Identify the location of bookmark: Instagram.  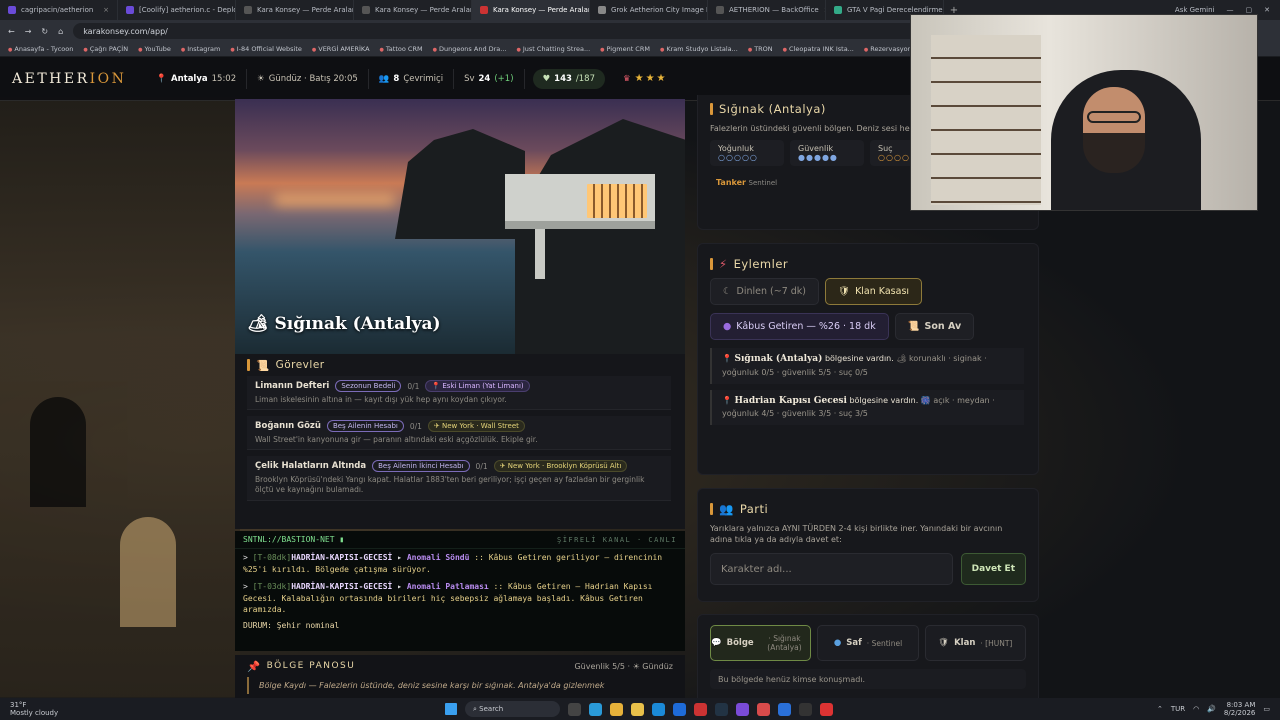
(200, 49).